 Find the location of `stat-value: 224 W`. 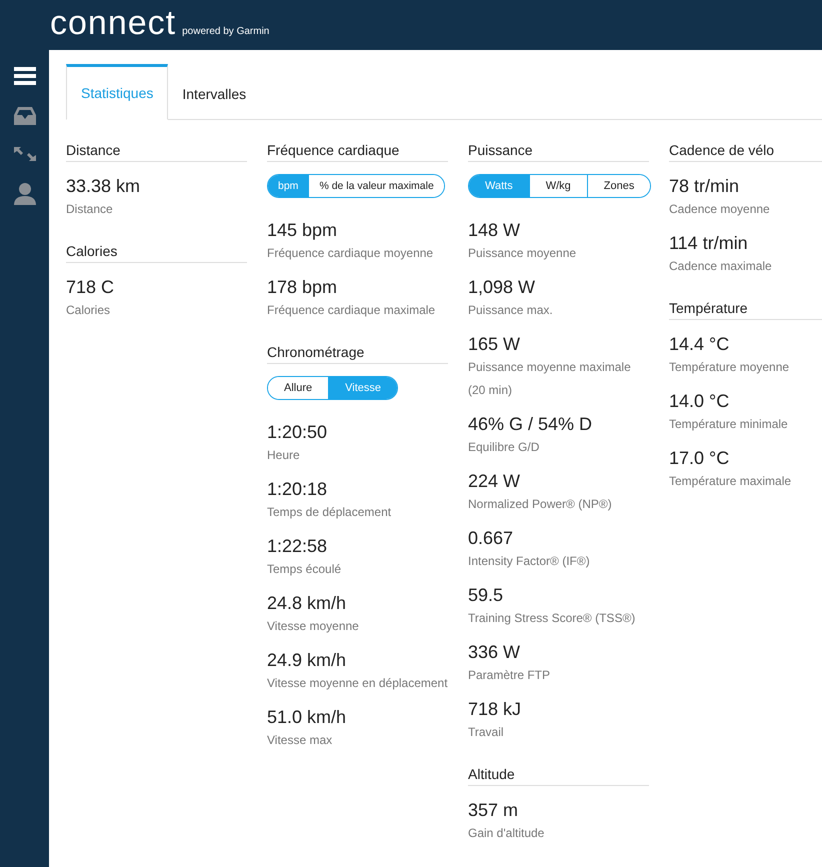

stat-value: 224 W is located at coordinates (495, 481).